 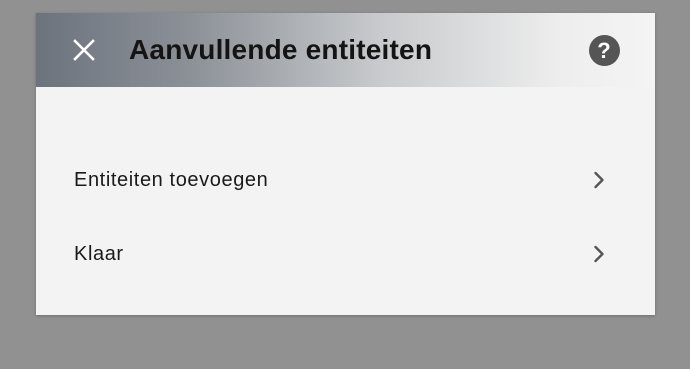 I want to click on help-button: ?, so click(x=604, y=50).